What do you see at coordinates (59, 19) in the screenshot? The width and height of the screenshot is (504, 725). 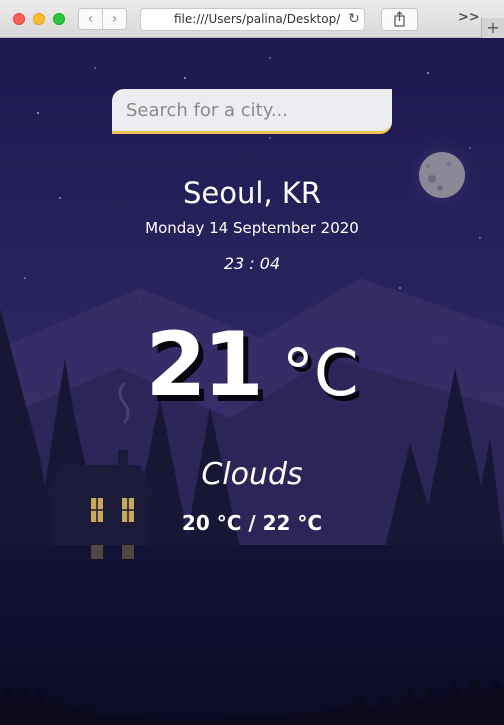 I see `maximize-window-button` at bounding box center [59, 19].